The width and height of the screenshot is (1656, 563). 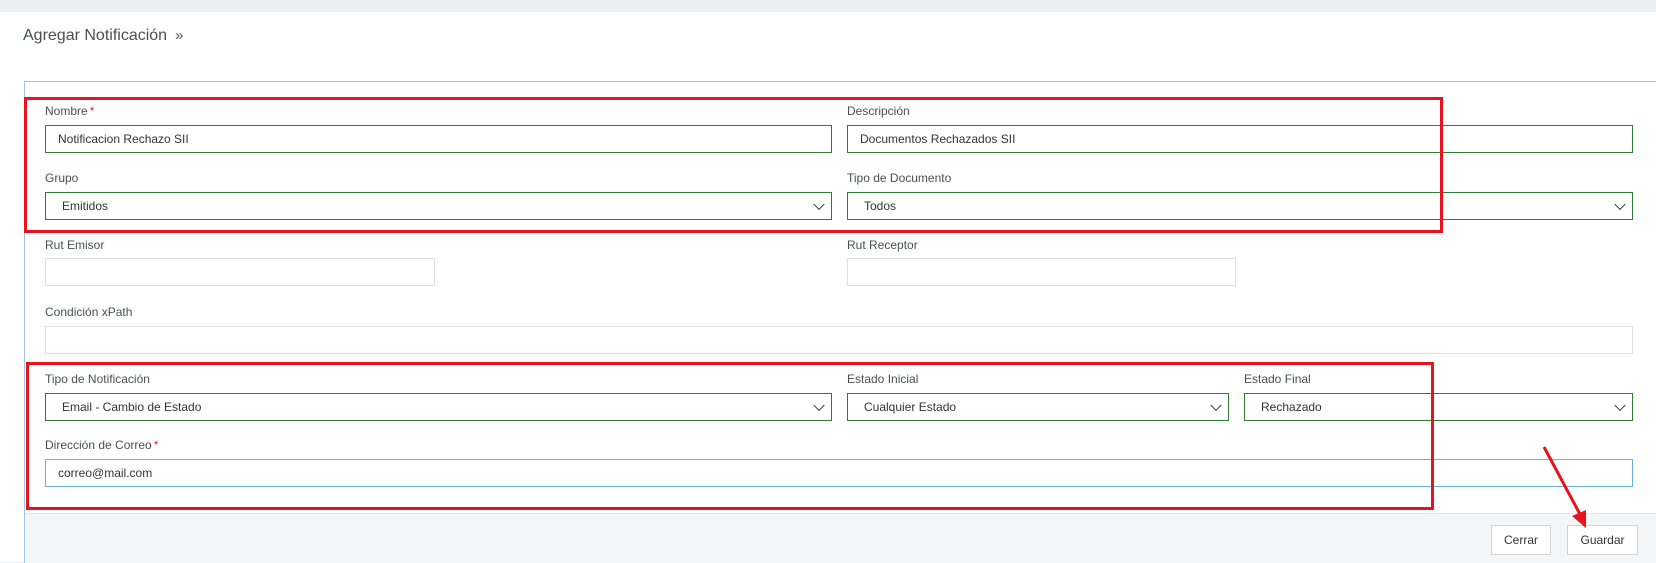 I want to click on rut-emisor-input, so click(x=240, y=272).